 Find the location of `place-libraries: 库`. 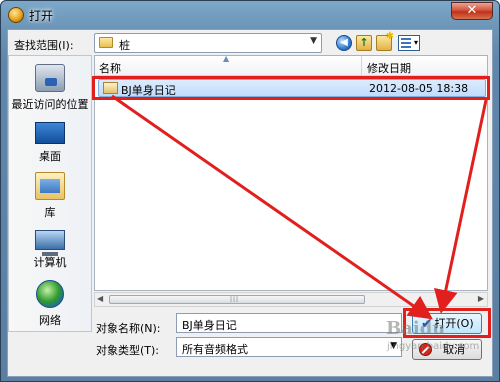

place-libraries: 库 is located at coordinates (50, 196).